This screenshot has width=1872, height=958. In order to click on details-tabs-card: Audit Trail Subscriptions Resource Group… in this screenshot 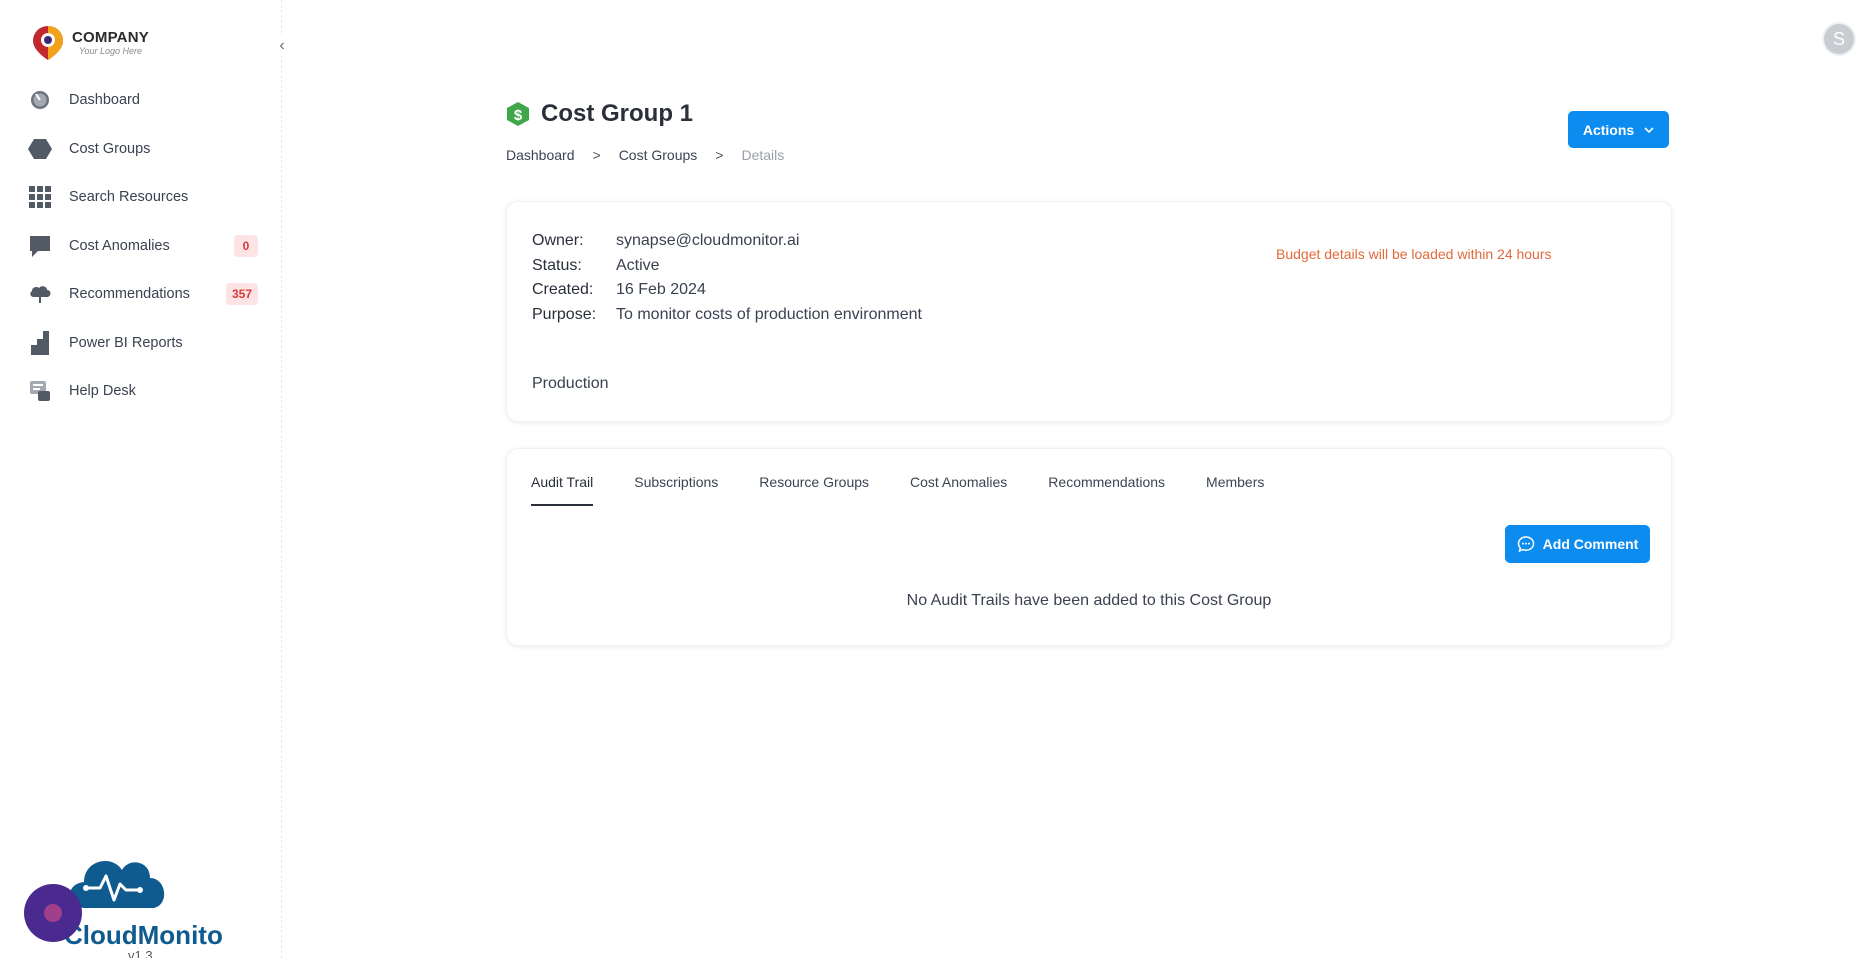, I will do `click(1089, 547)`.